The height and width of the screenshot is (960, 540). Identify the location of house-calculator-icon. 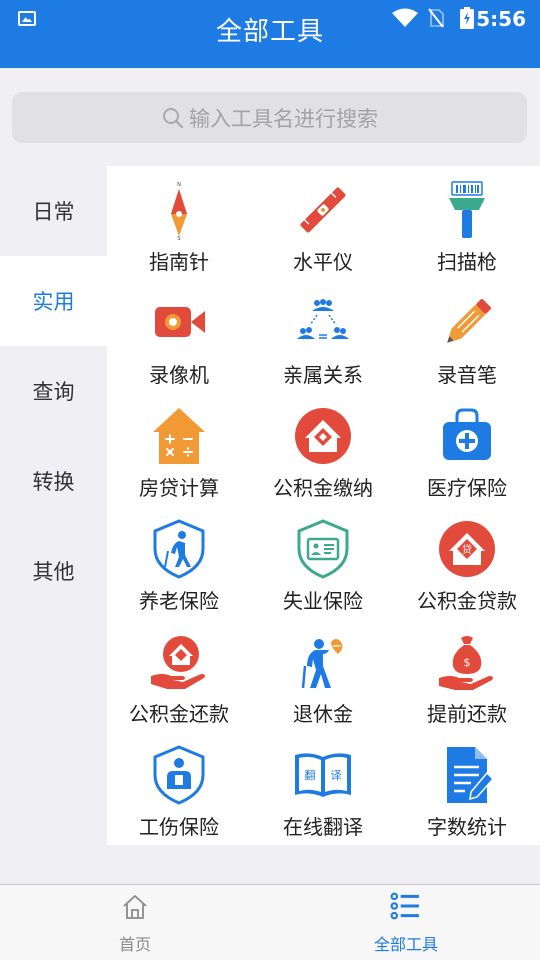
(179, 436).